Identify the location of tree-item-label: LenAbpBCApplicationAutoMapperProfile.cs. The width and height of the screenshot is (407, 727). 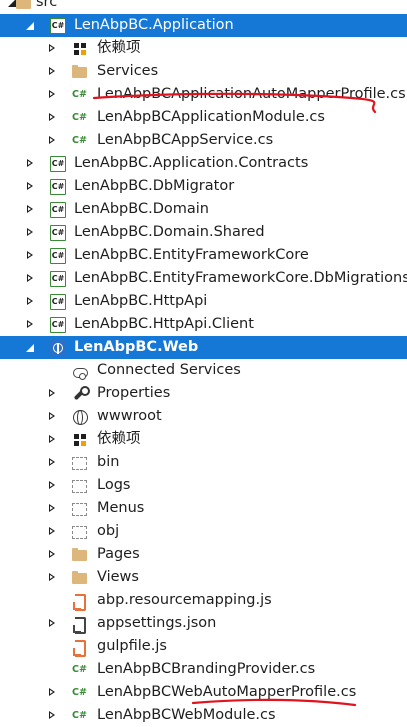
(251, 94).